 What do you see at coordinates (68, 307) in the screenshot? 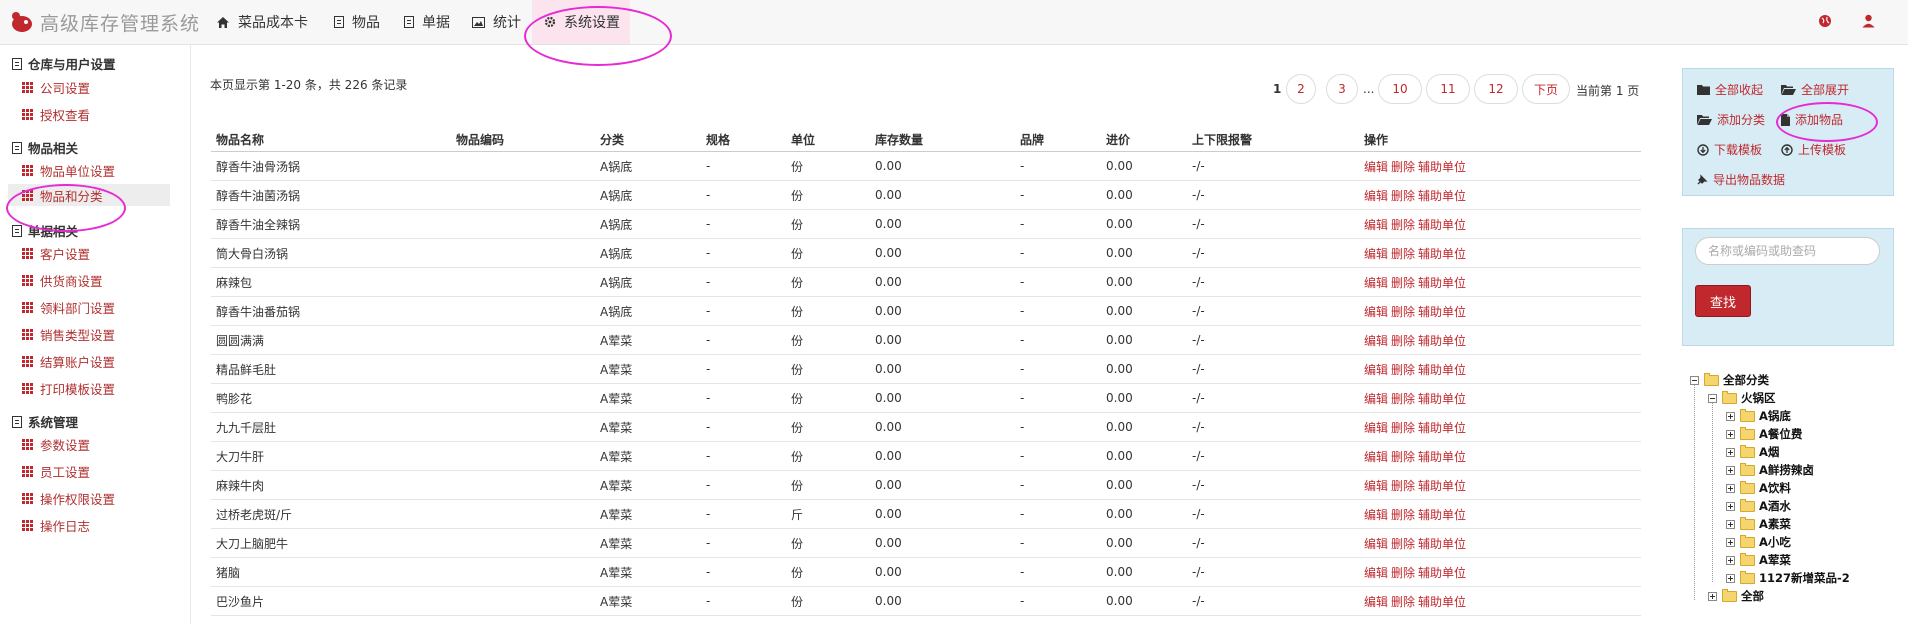
I see `sidebar-item-departments: 领料部门设置` at bounding box center [68, 307].